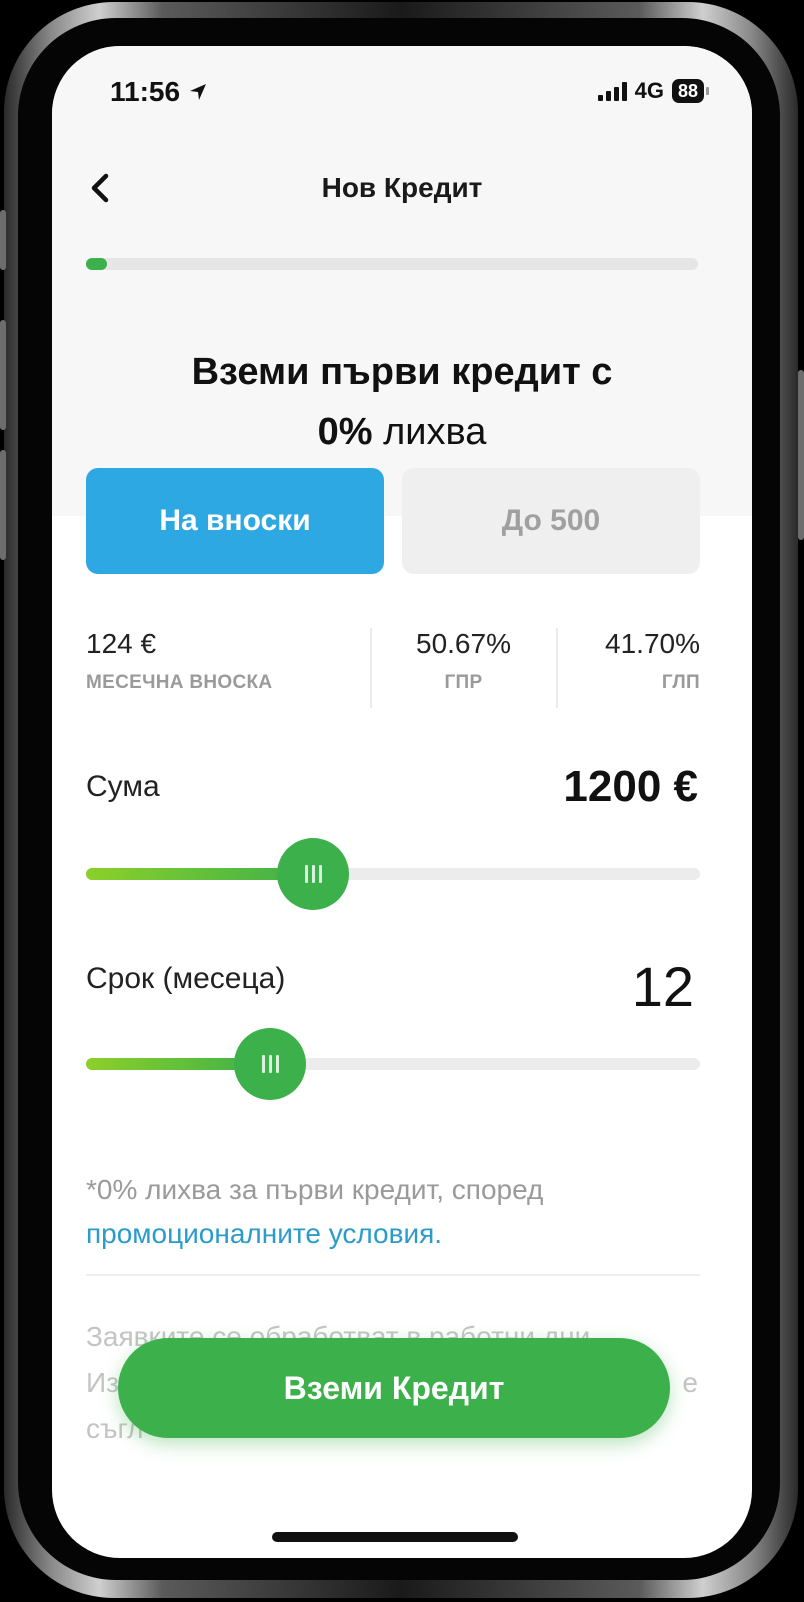 The height and width of the screenshot is (1602, 804). I want to click on page-title: Нов Кредит, so click(402, 187).